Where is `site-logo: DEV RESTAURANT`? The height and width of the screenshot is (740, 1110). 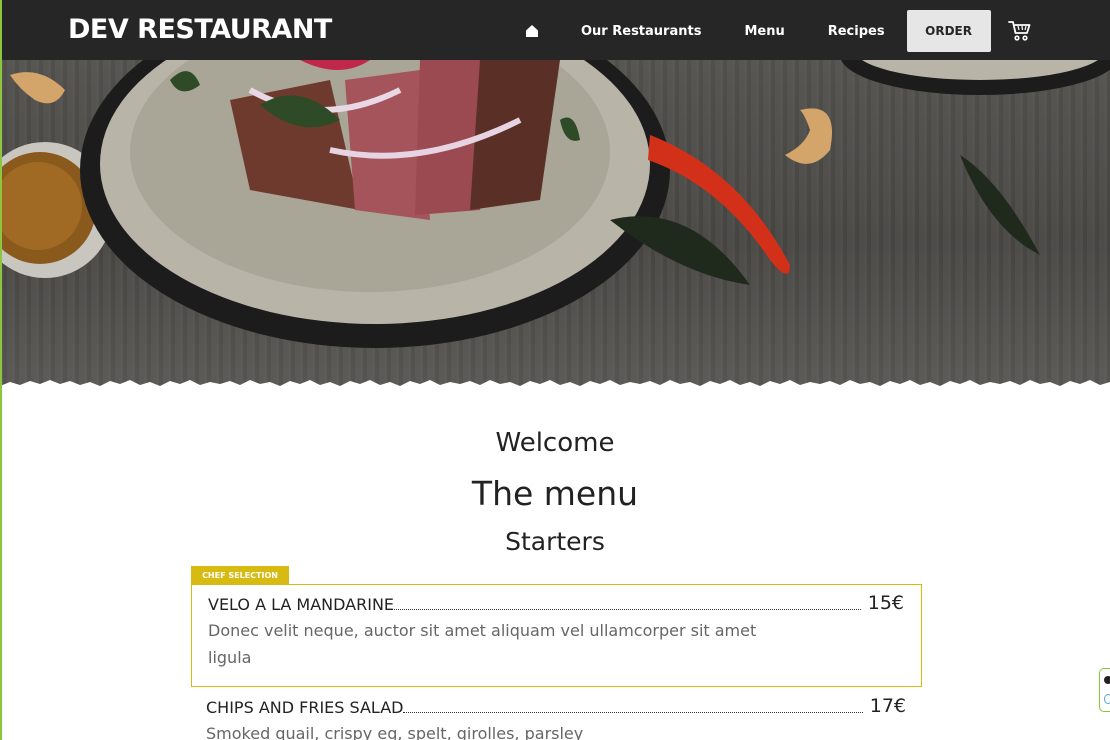 site-logo: DEV RESTAURANT is located at coordinates (200, 29).